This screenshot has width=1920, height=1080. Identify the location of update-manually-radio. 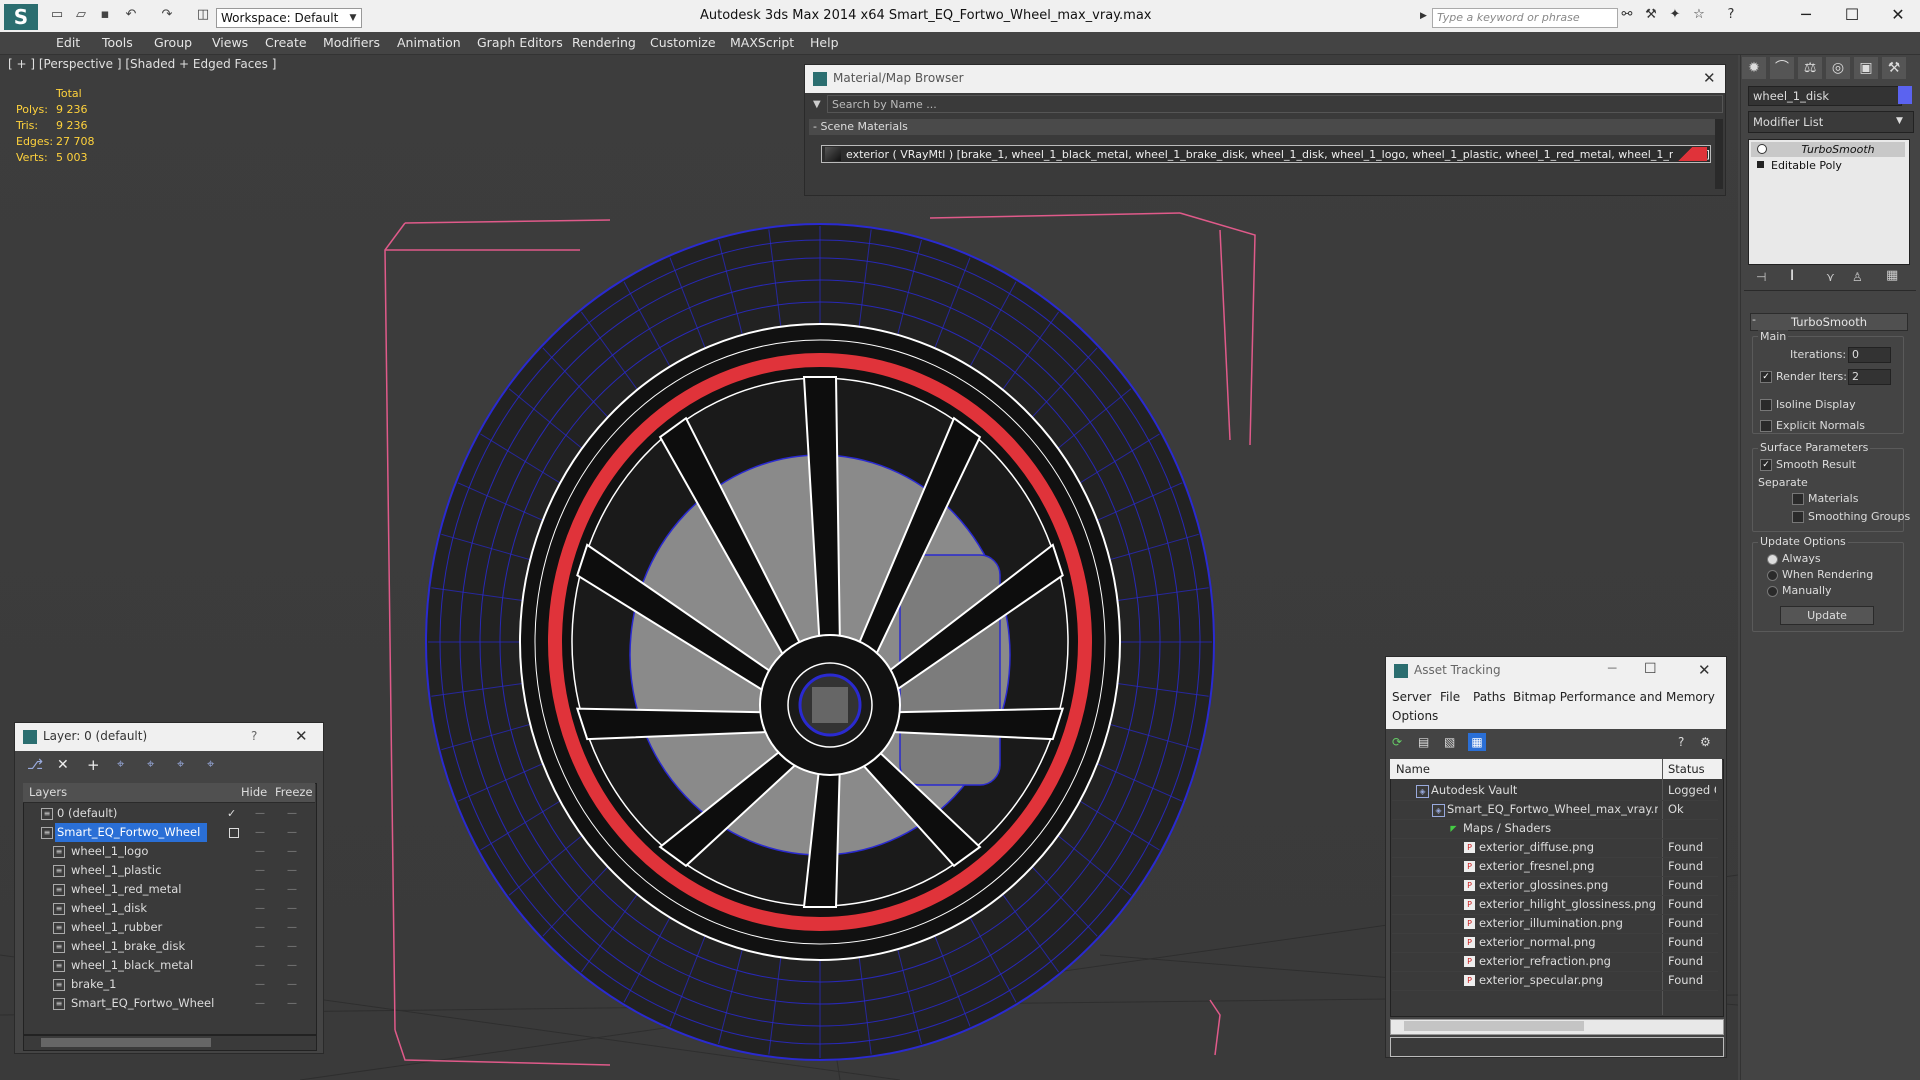
(1772, 591).